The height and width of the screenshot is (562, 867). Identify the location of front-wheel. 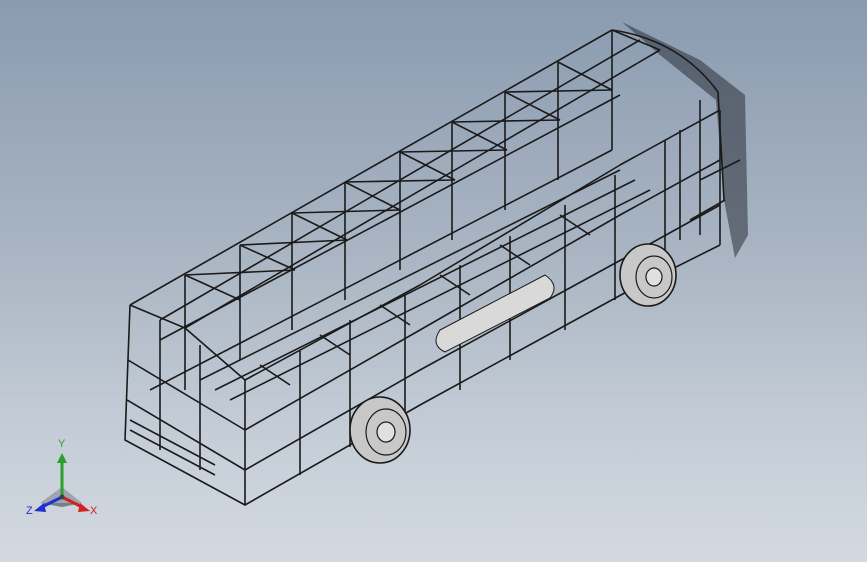
(380, 430).